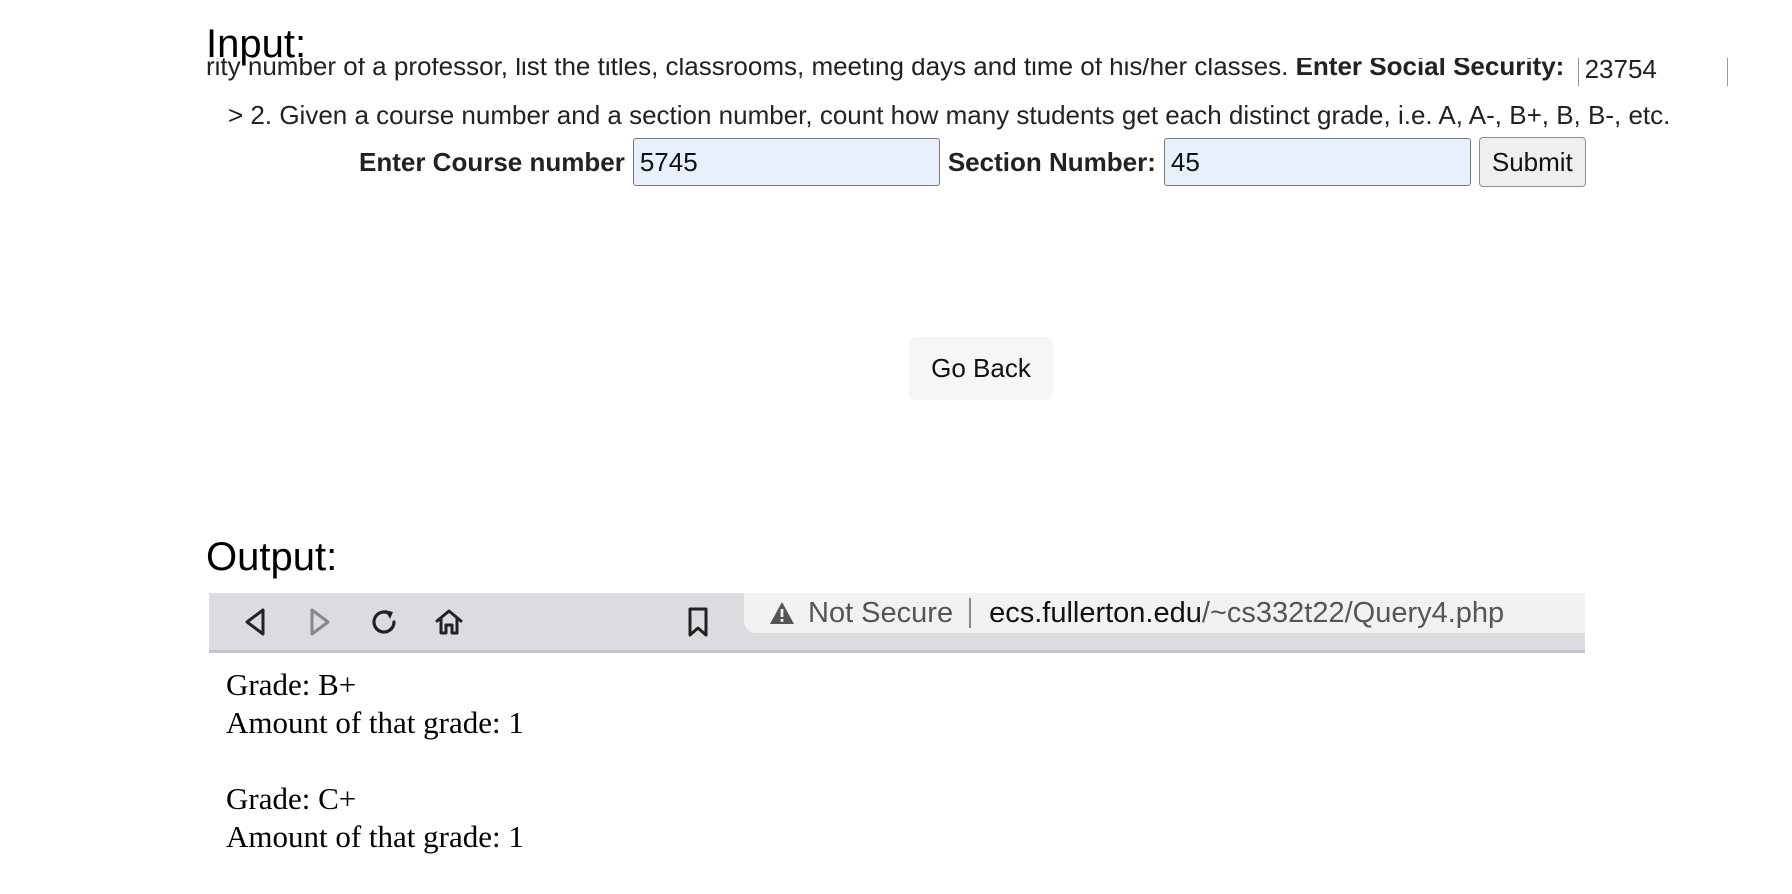 This screenshot has width=1792, height=894. Describe the element at coordinates (1532, 162) in the screenshot. I see `submit-button: Submit` at that location.